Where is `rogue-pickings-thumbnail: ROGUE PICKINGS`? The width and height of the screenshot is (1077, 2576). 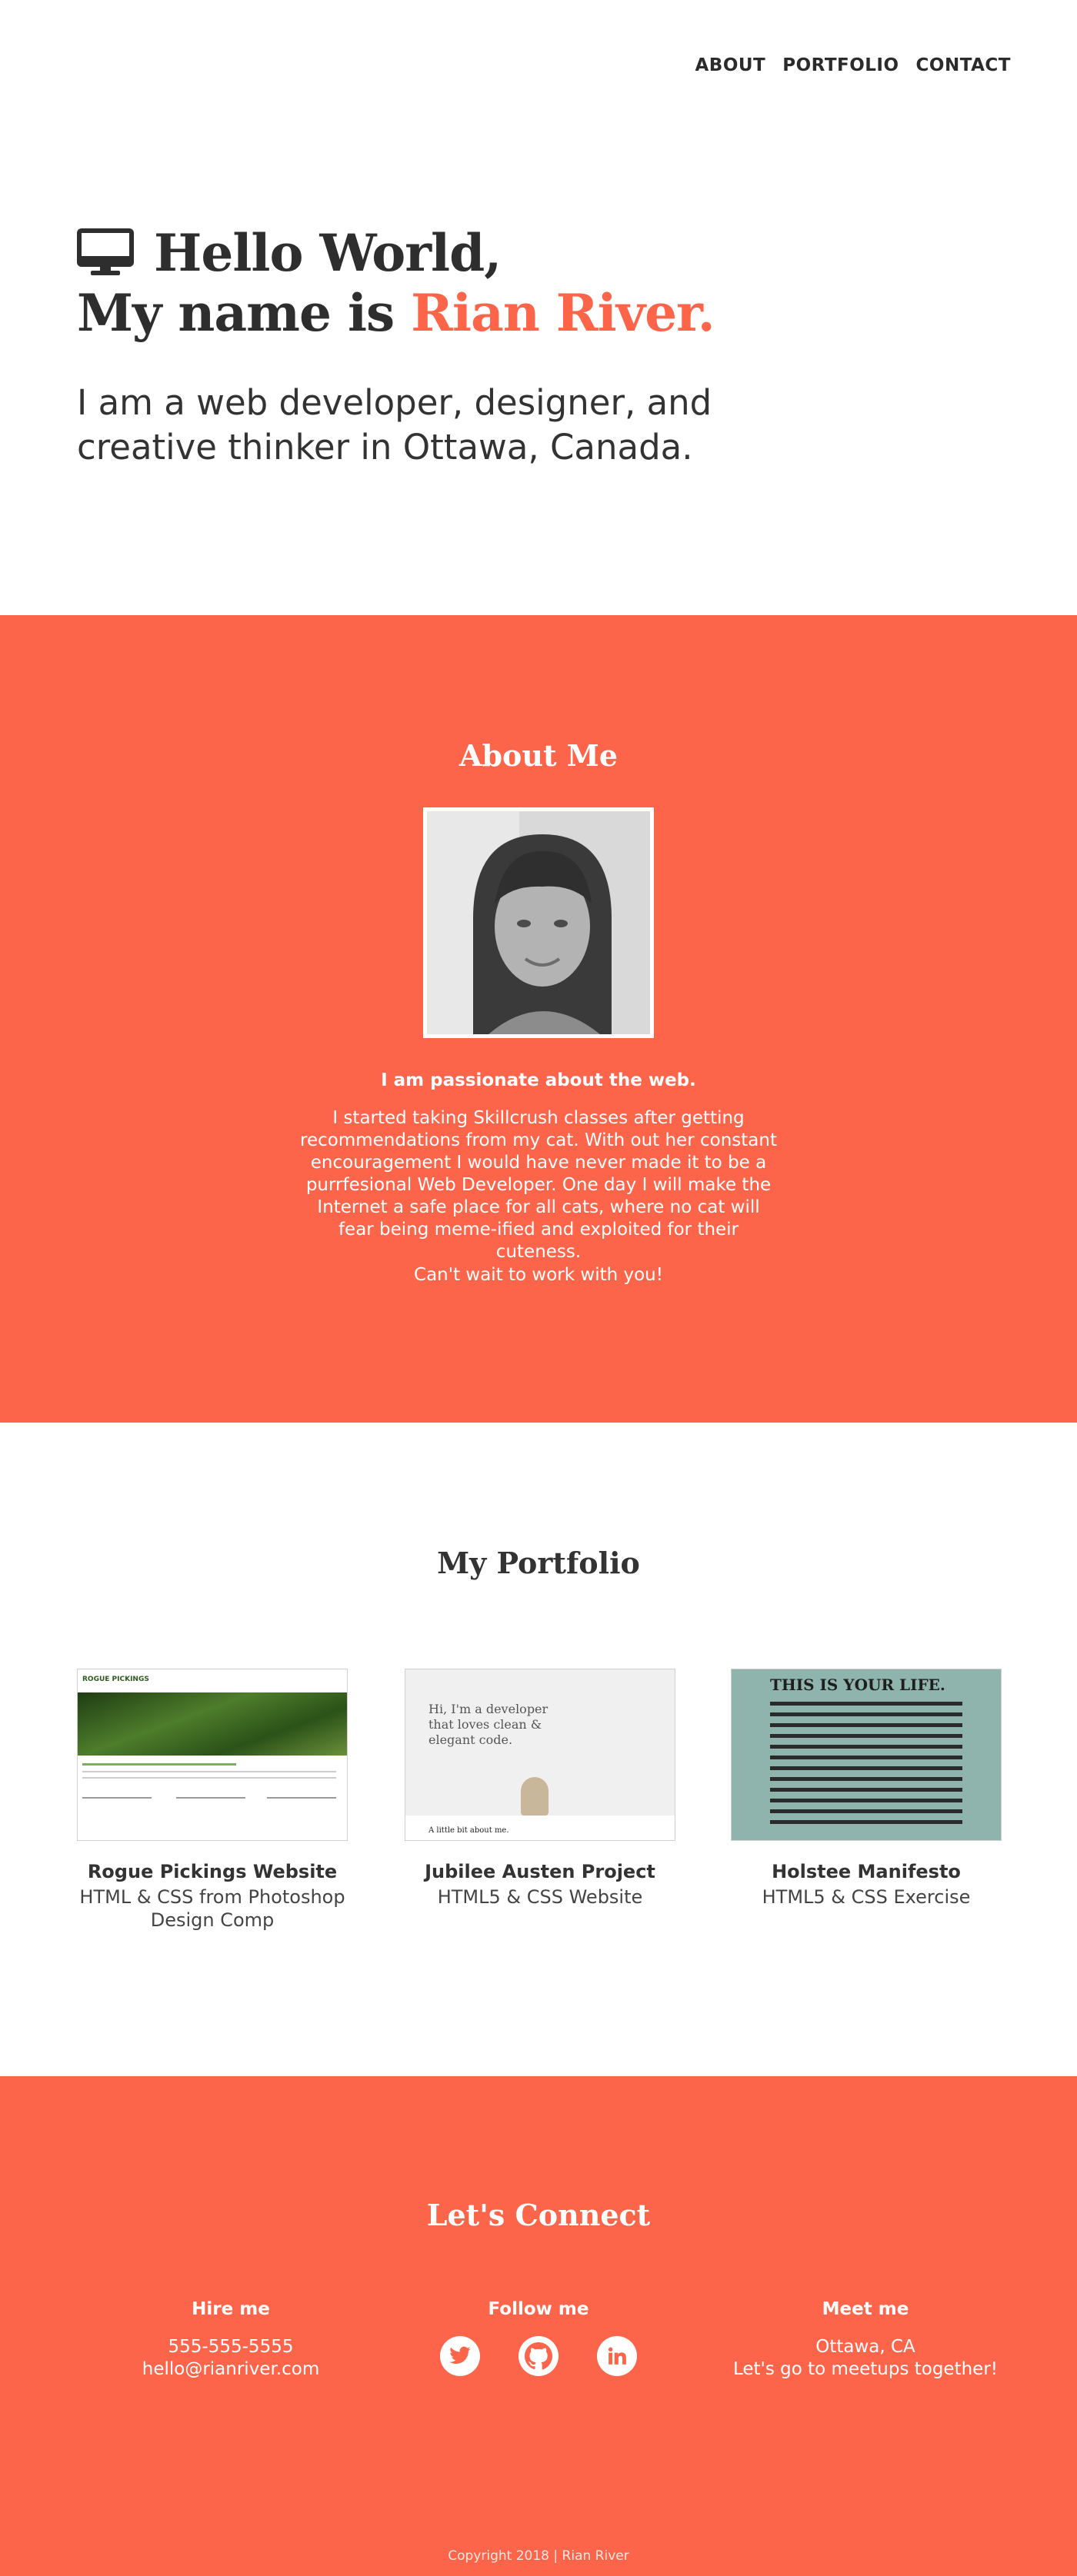 rogue-pickings-thumbnail: ROGUE PICKINGS is located at coordinates (212, 1755).